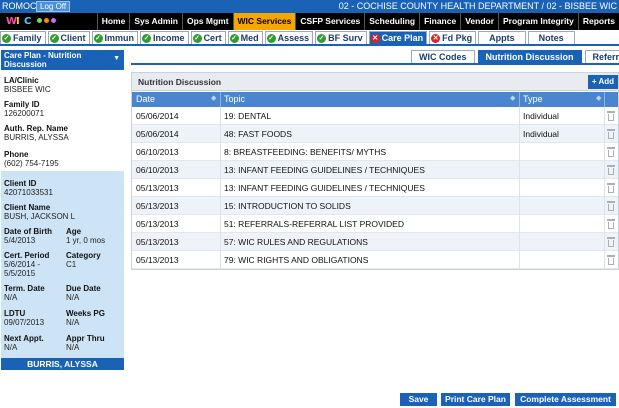 The width and height of the screenshot is (619, 408). I want to click on client-id-field: Client ID 42071033531, so click(28, 188).